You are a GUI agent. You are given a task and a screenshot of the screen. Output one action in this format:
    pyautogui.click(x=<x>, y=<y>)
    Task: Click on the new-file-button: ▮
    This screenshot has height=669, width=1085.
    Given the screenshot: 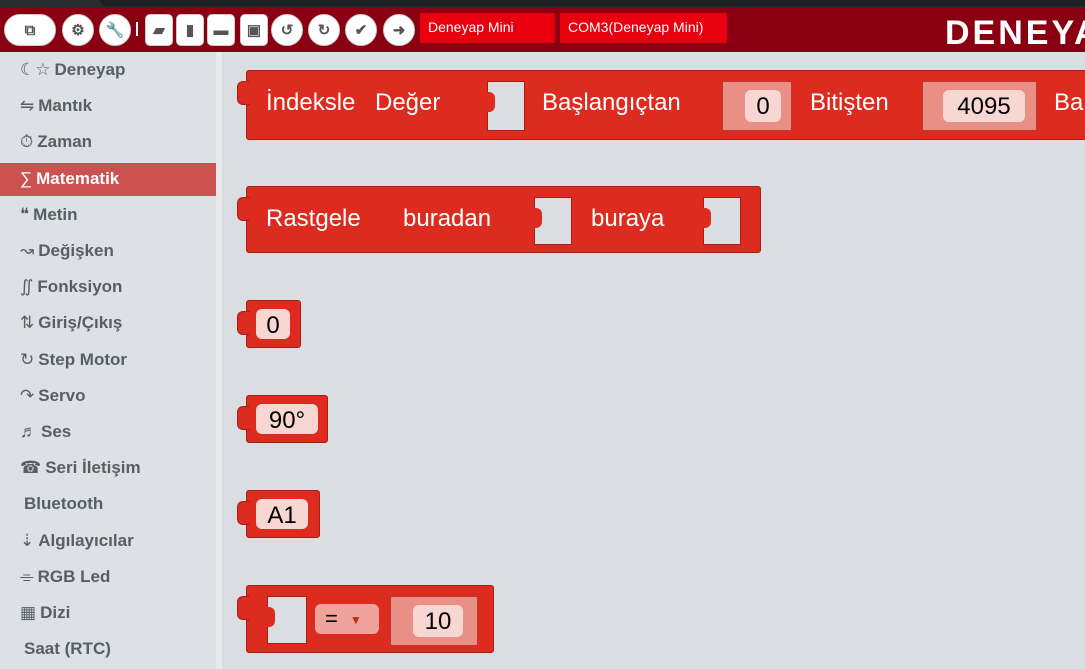 What is the action you would take?
    pyautogui.click(x=190, y=30)
    